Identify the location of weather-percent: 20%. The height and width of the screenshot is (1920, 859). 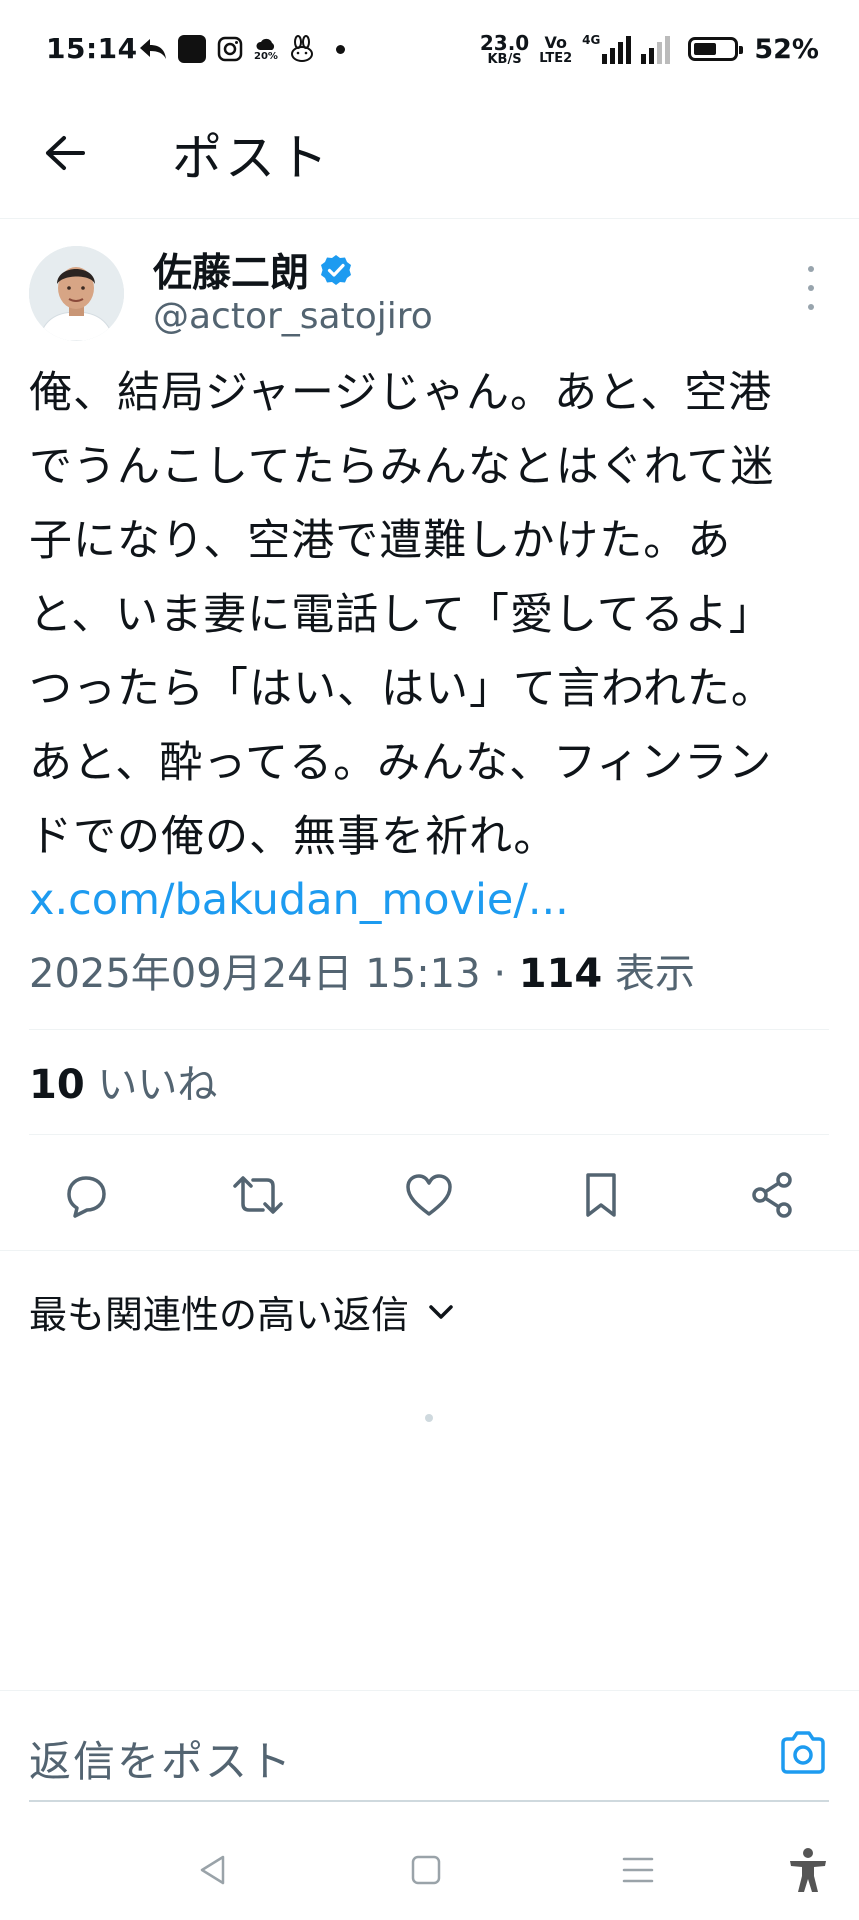
(266, 56).